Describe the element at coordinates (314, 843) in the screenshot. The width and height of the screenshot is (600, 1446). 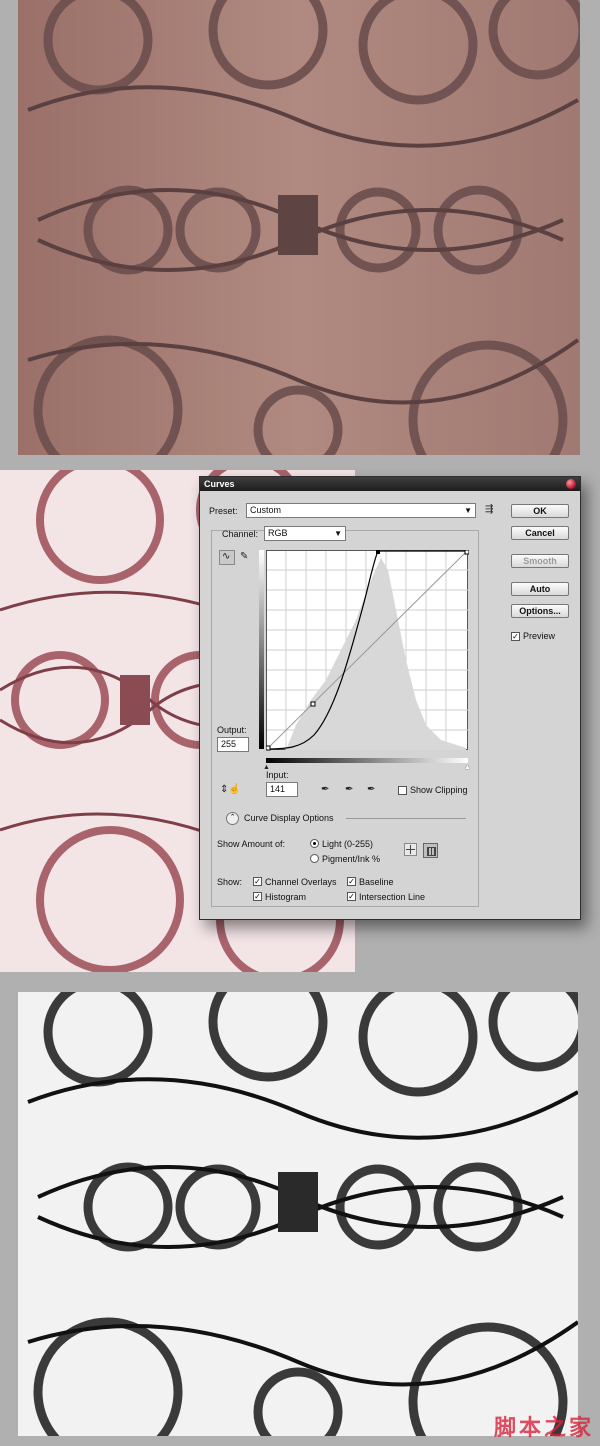
I see `light-radio` at that location.